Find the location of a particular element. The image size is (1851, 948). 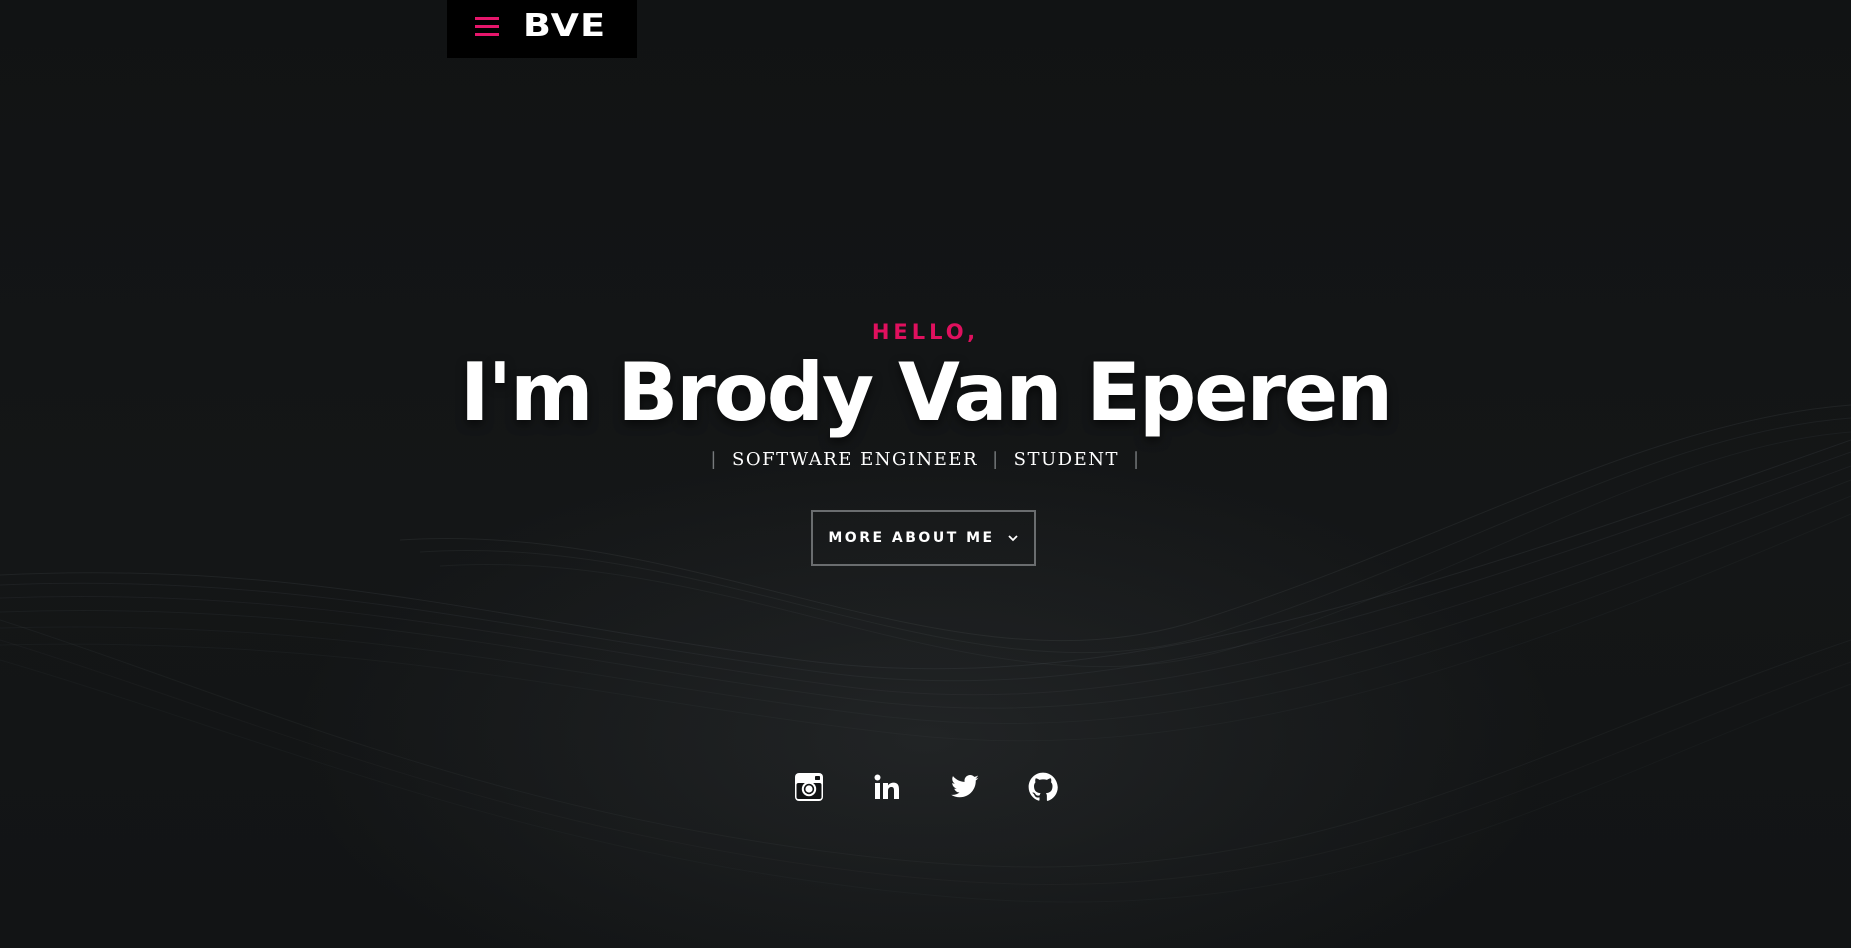

site-logo: BVE is located at coordinates (564, 26).